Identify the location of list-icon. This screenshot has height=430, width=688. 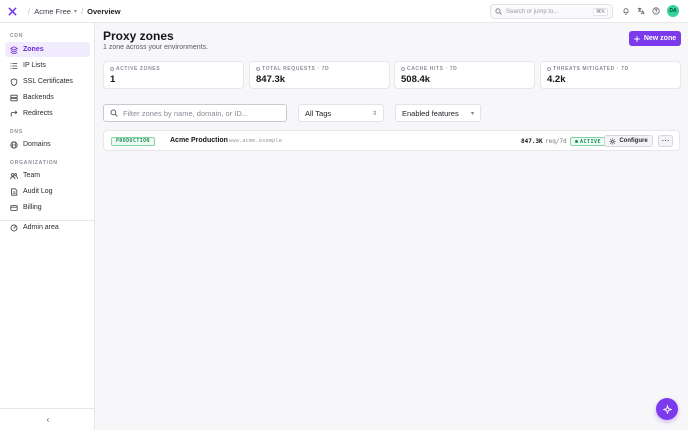
(14, 65).